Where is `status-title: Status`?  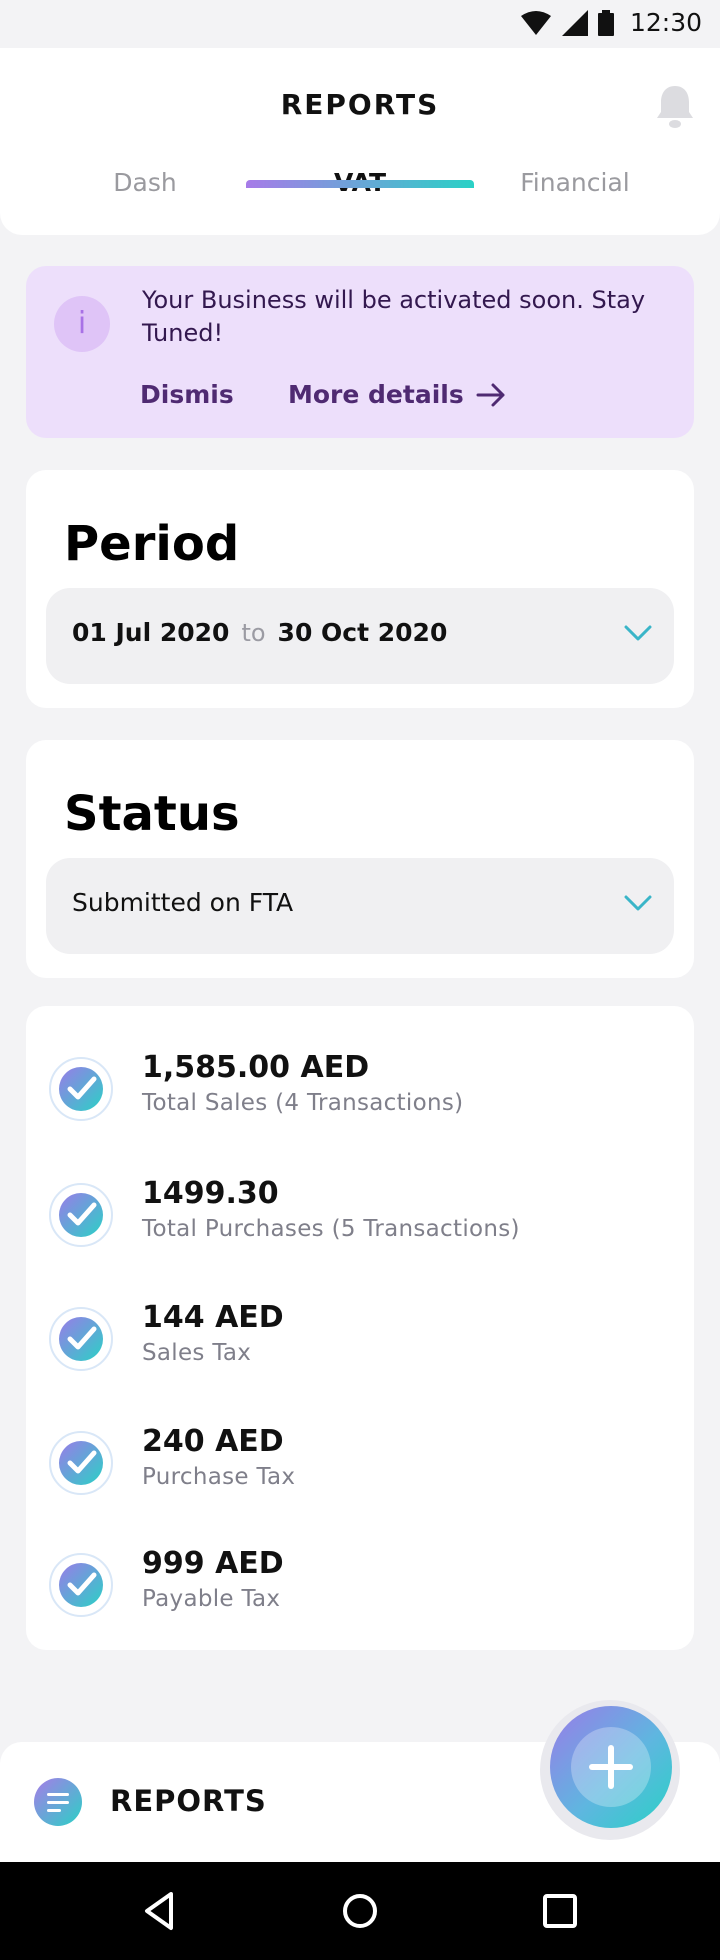
status-title: Status is located at coordinates (152, 814).